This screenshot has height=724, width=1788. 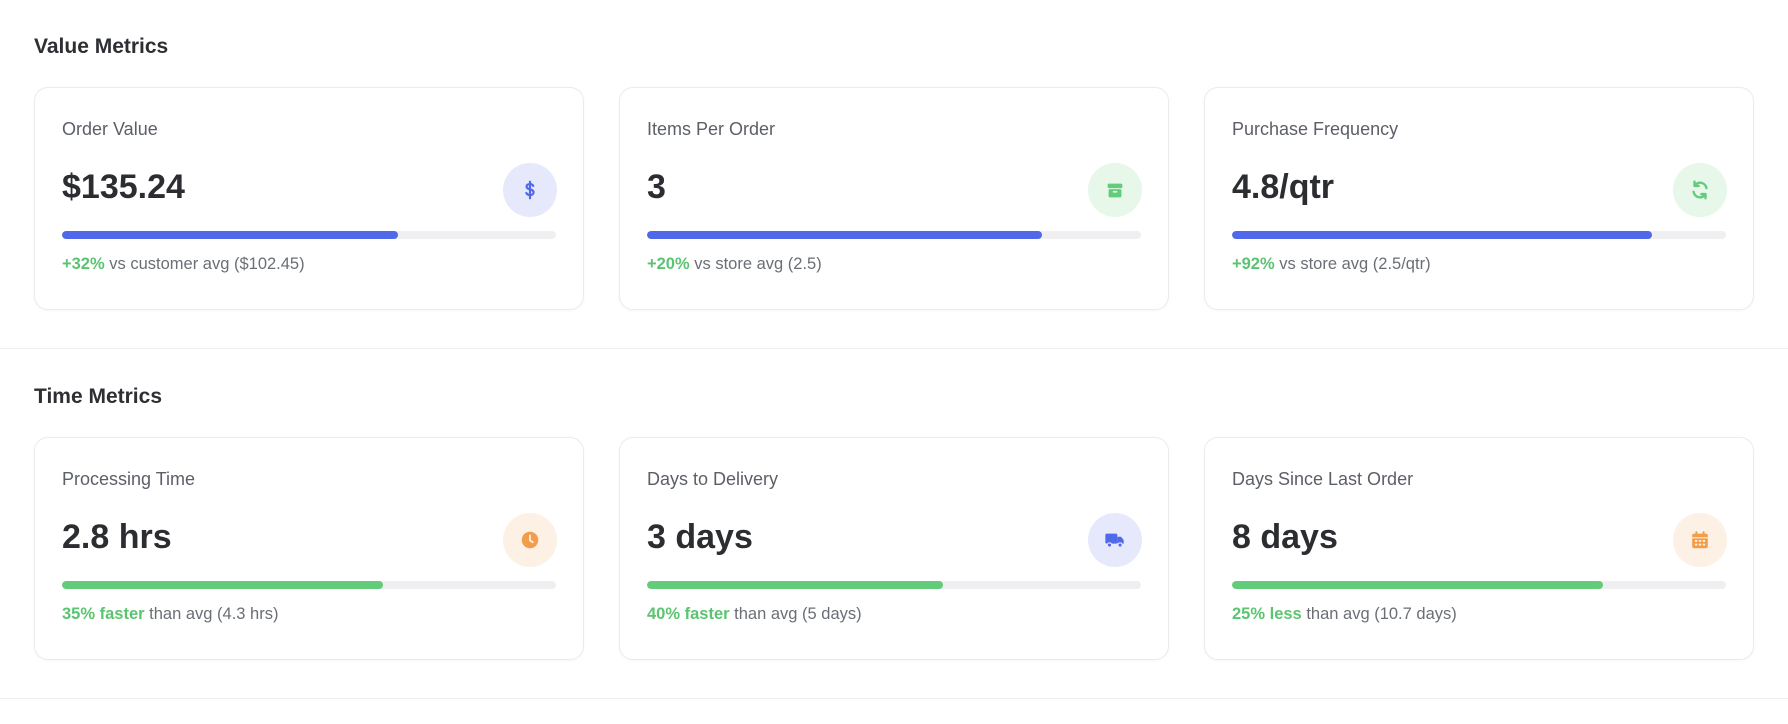 What do you see at coordinates (795, 614) in the screenshot?
I see `metric-comparison-text: than avg (5 days)` at bounding box center [795, 614].